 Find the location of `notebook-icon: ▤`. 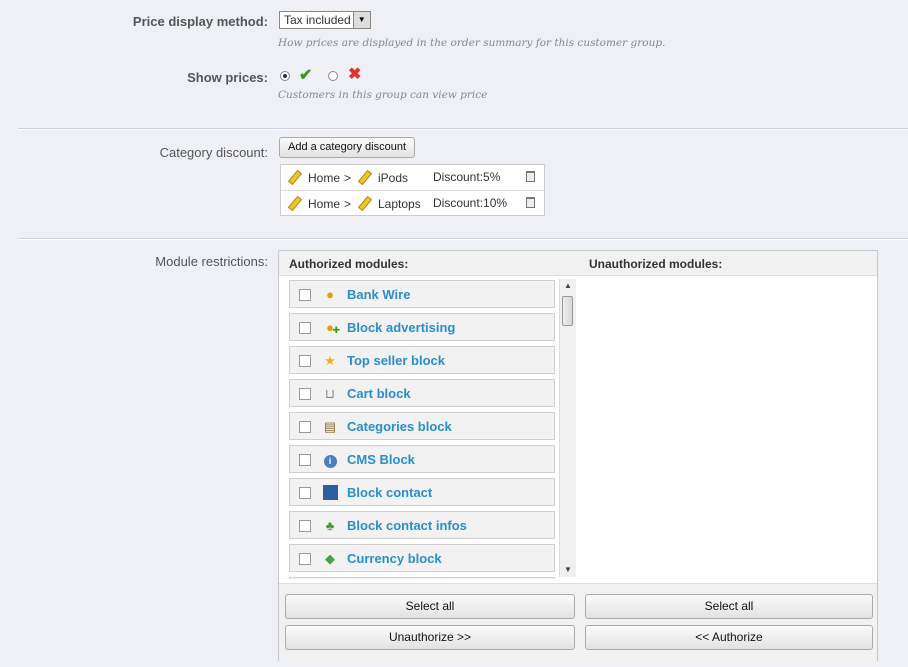

notebook-icon: ▤ is located at coordinates (330, 426).